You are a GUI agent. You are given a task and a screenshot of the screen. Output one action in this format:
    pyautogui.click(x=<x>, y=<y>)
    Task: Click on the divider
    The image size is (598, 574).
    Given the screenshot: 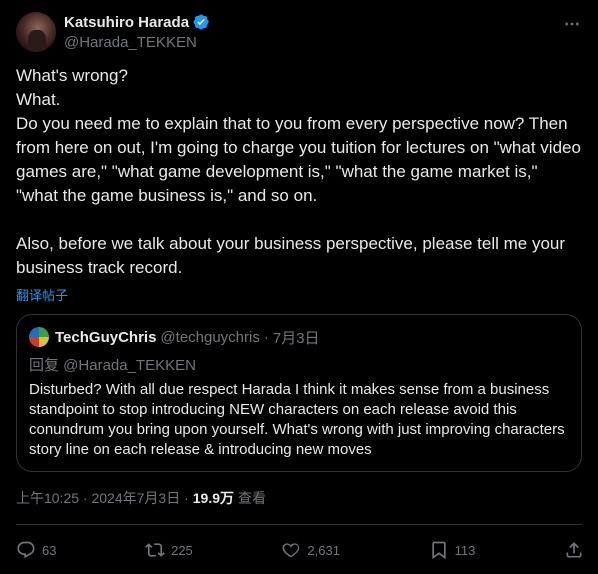 What is the action you would take?
    pyautogui.click(x=299, y=524)
    